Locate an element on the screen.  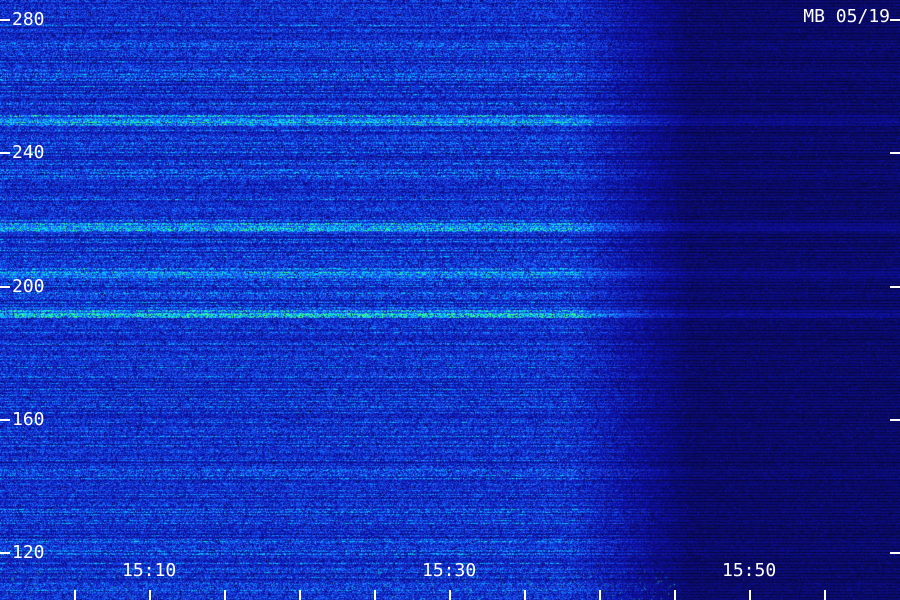
y-tick-label: 280 is located at coordinates (28, 19).